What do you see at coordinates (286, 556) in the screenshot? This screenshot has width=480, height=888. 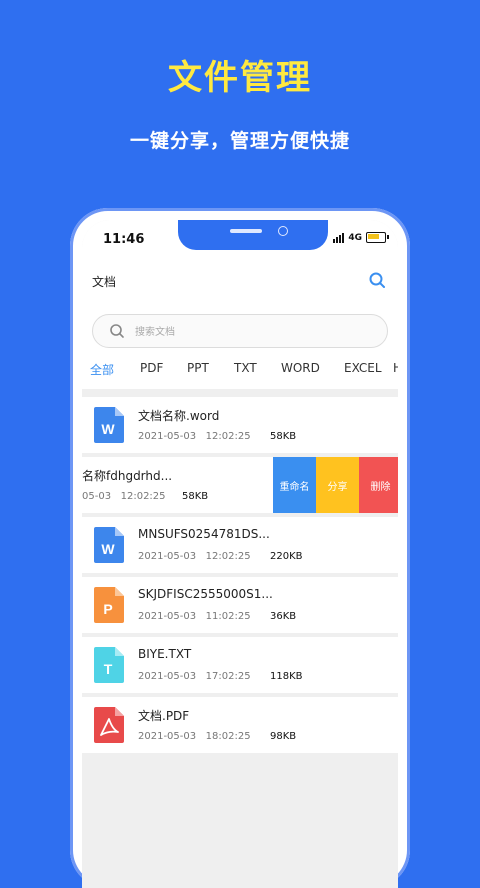 I see `file-size: 220KB` at bounding box center [286, 556].